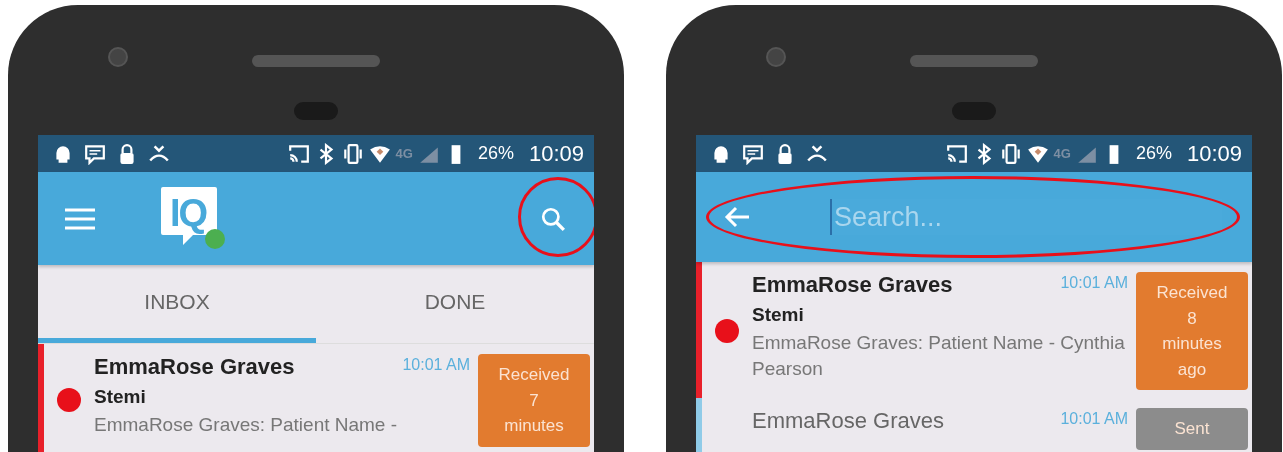 The height and width of the screenshot is (452, 1283). I want to click on message-row: EmmaRose Graves 10:01 AM Stemi EmmaRose Graves: Patient Name - Cynthia Pearson Received 8 minutes ago, so click(974, 330).